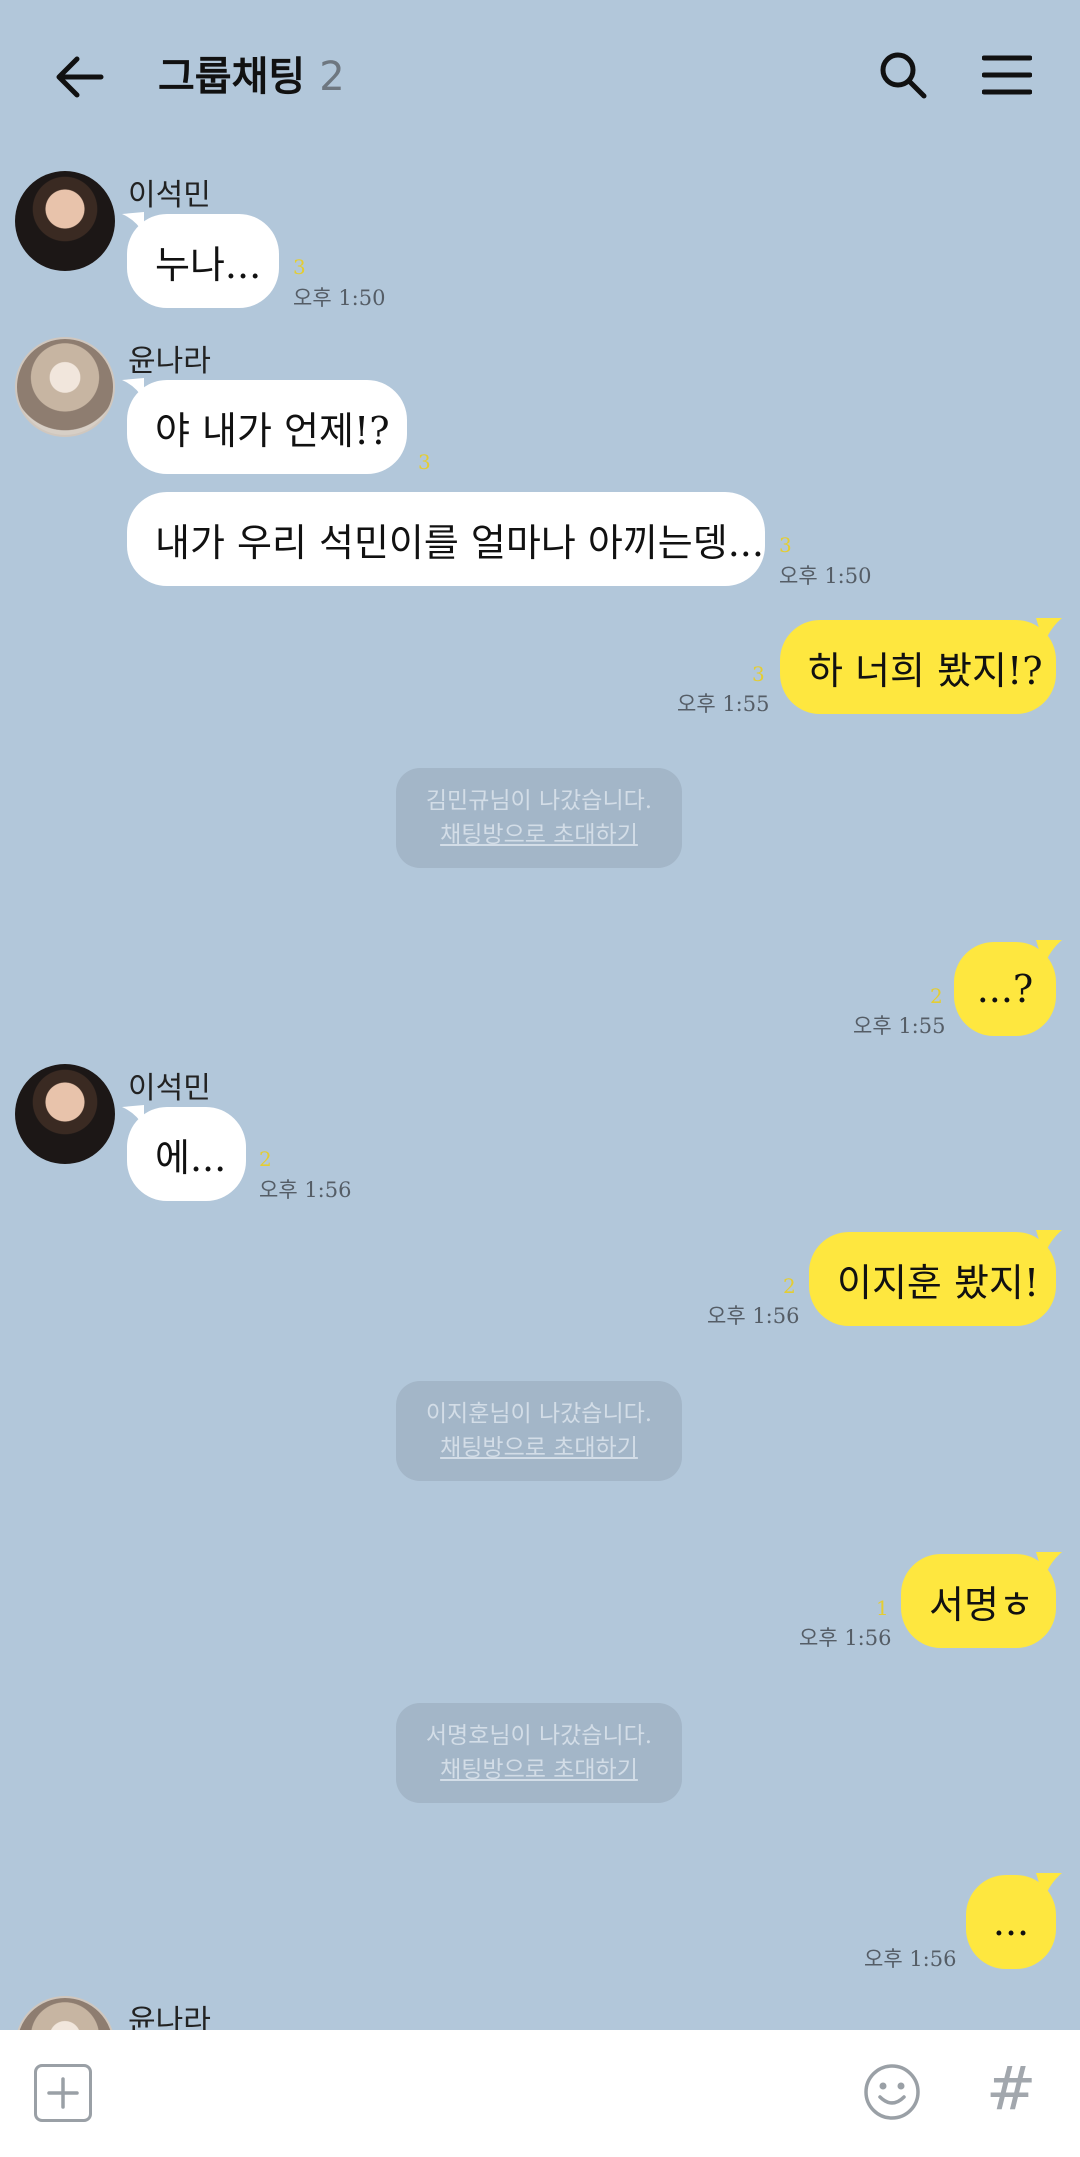 Image resolution: width=1080 pixels, height=2157 pixels. Describe the element at coordinates (932, 1279) in the screenshot. I see `my-message-bubble: 이지훈 봤지!` at that location.